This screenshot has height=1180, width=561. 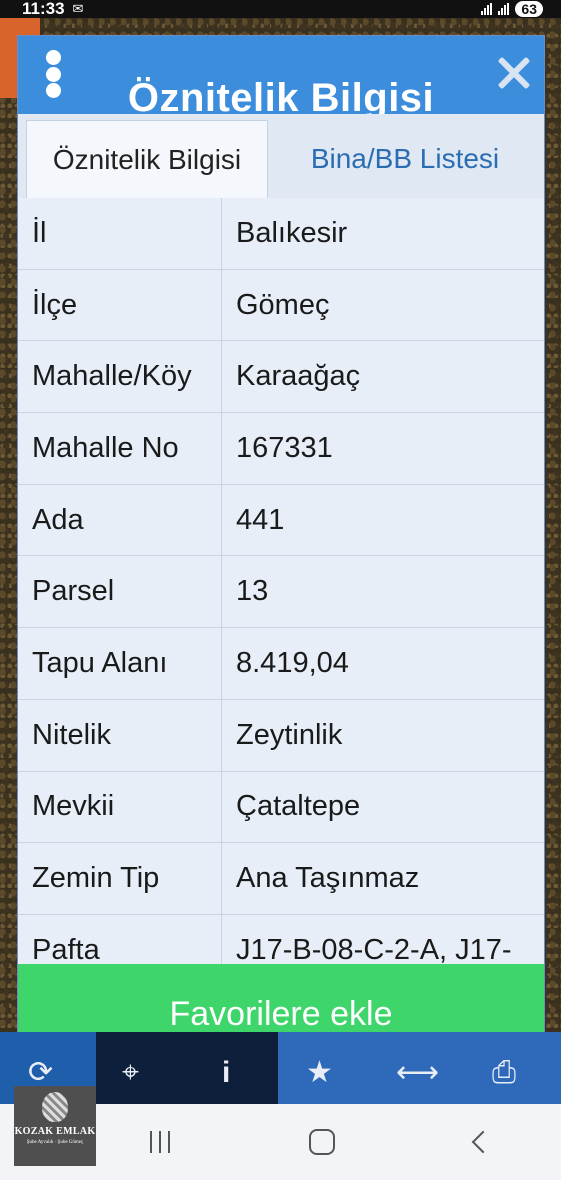 What do you see at coordinates (529, 9) in the screenshot?
I see `battery-badge: 63` at bounding box center [529, 9].